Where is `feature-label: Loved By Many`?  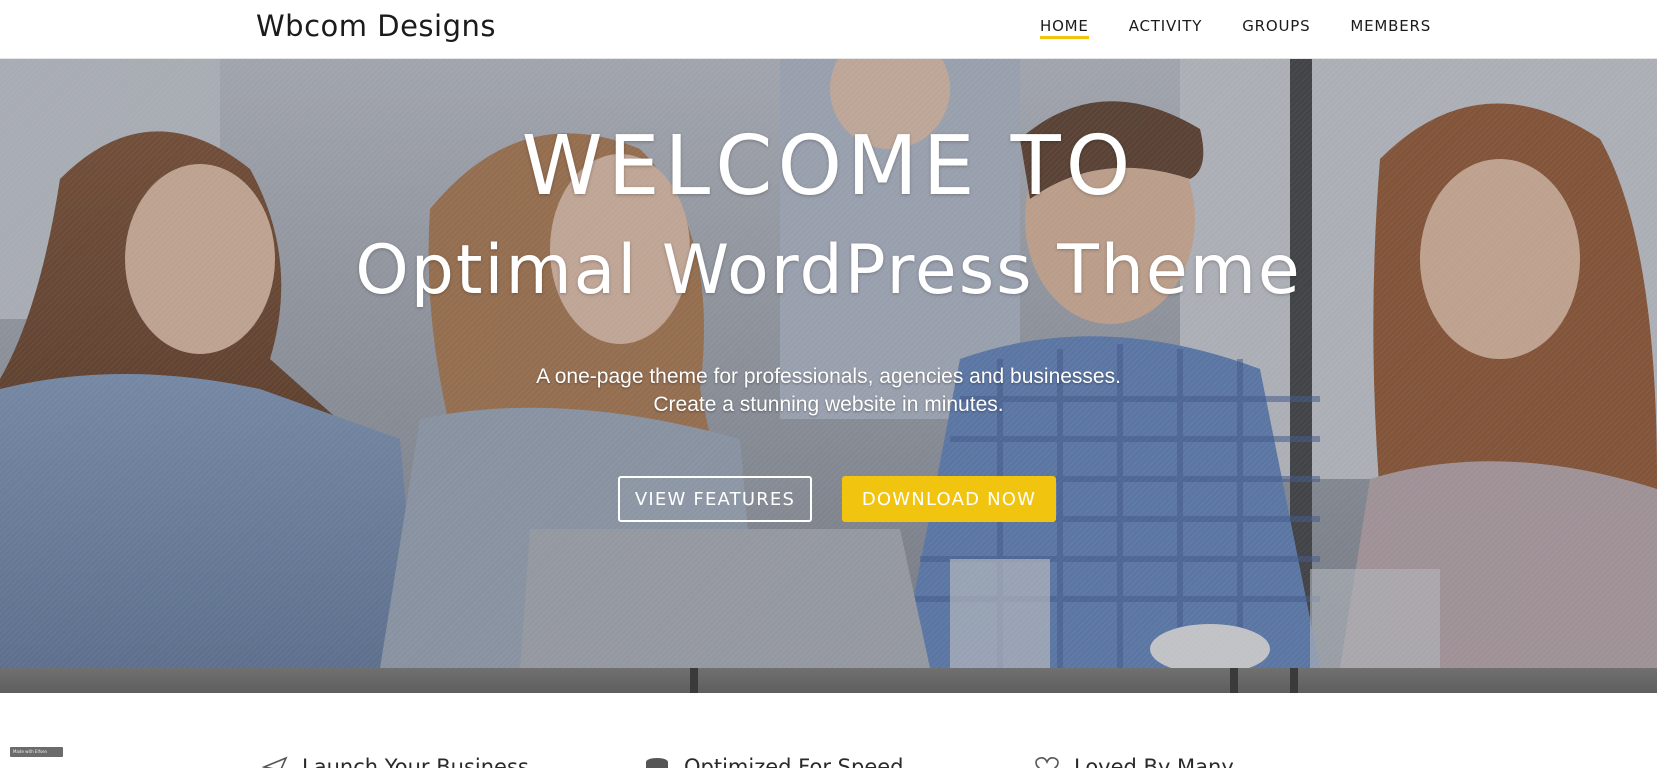
feature-label: Loved By Many is located at coordinates (1154, 761).